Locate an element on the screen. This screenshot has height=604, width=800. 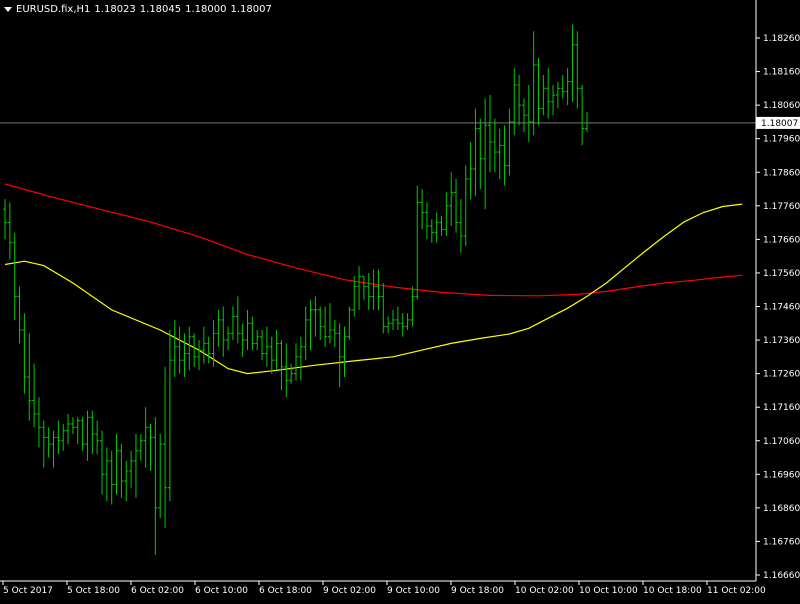
y-tick-label: 1.16860 is located at coordinates (781, 509).